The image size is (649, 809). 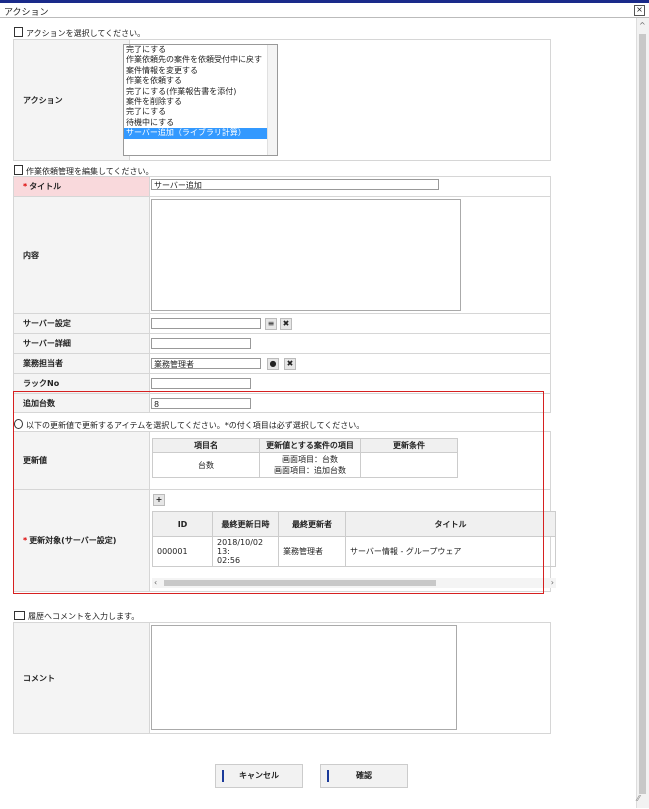 I want to click on server-detail-input, so click(x=201, y=343).